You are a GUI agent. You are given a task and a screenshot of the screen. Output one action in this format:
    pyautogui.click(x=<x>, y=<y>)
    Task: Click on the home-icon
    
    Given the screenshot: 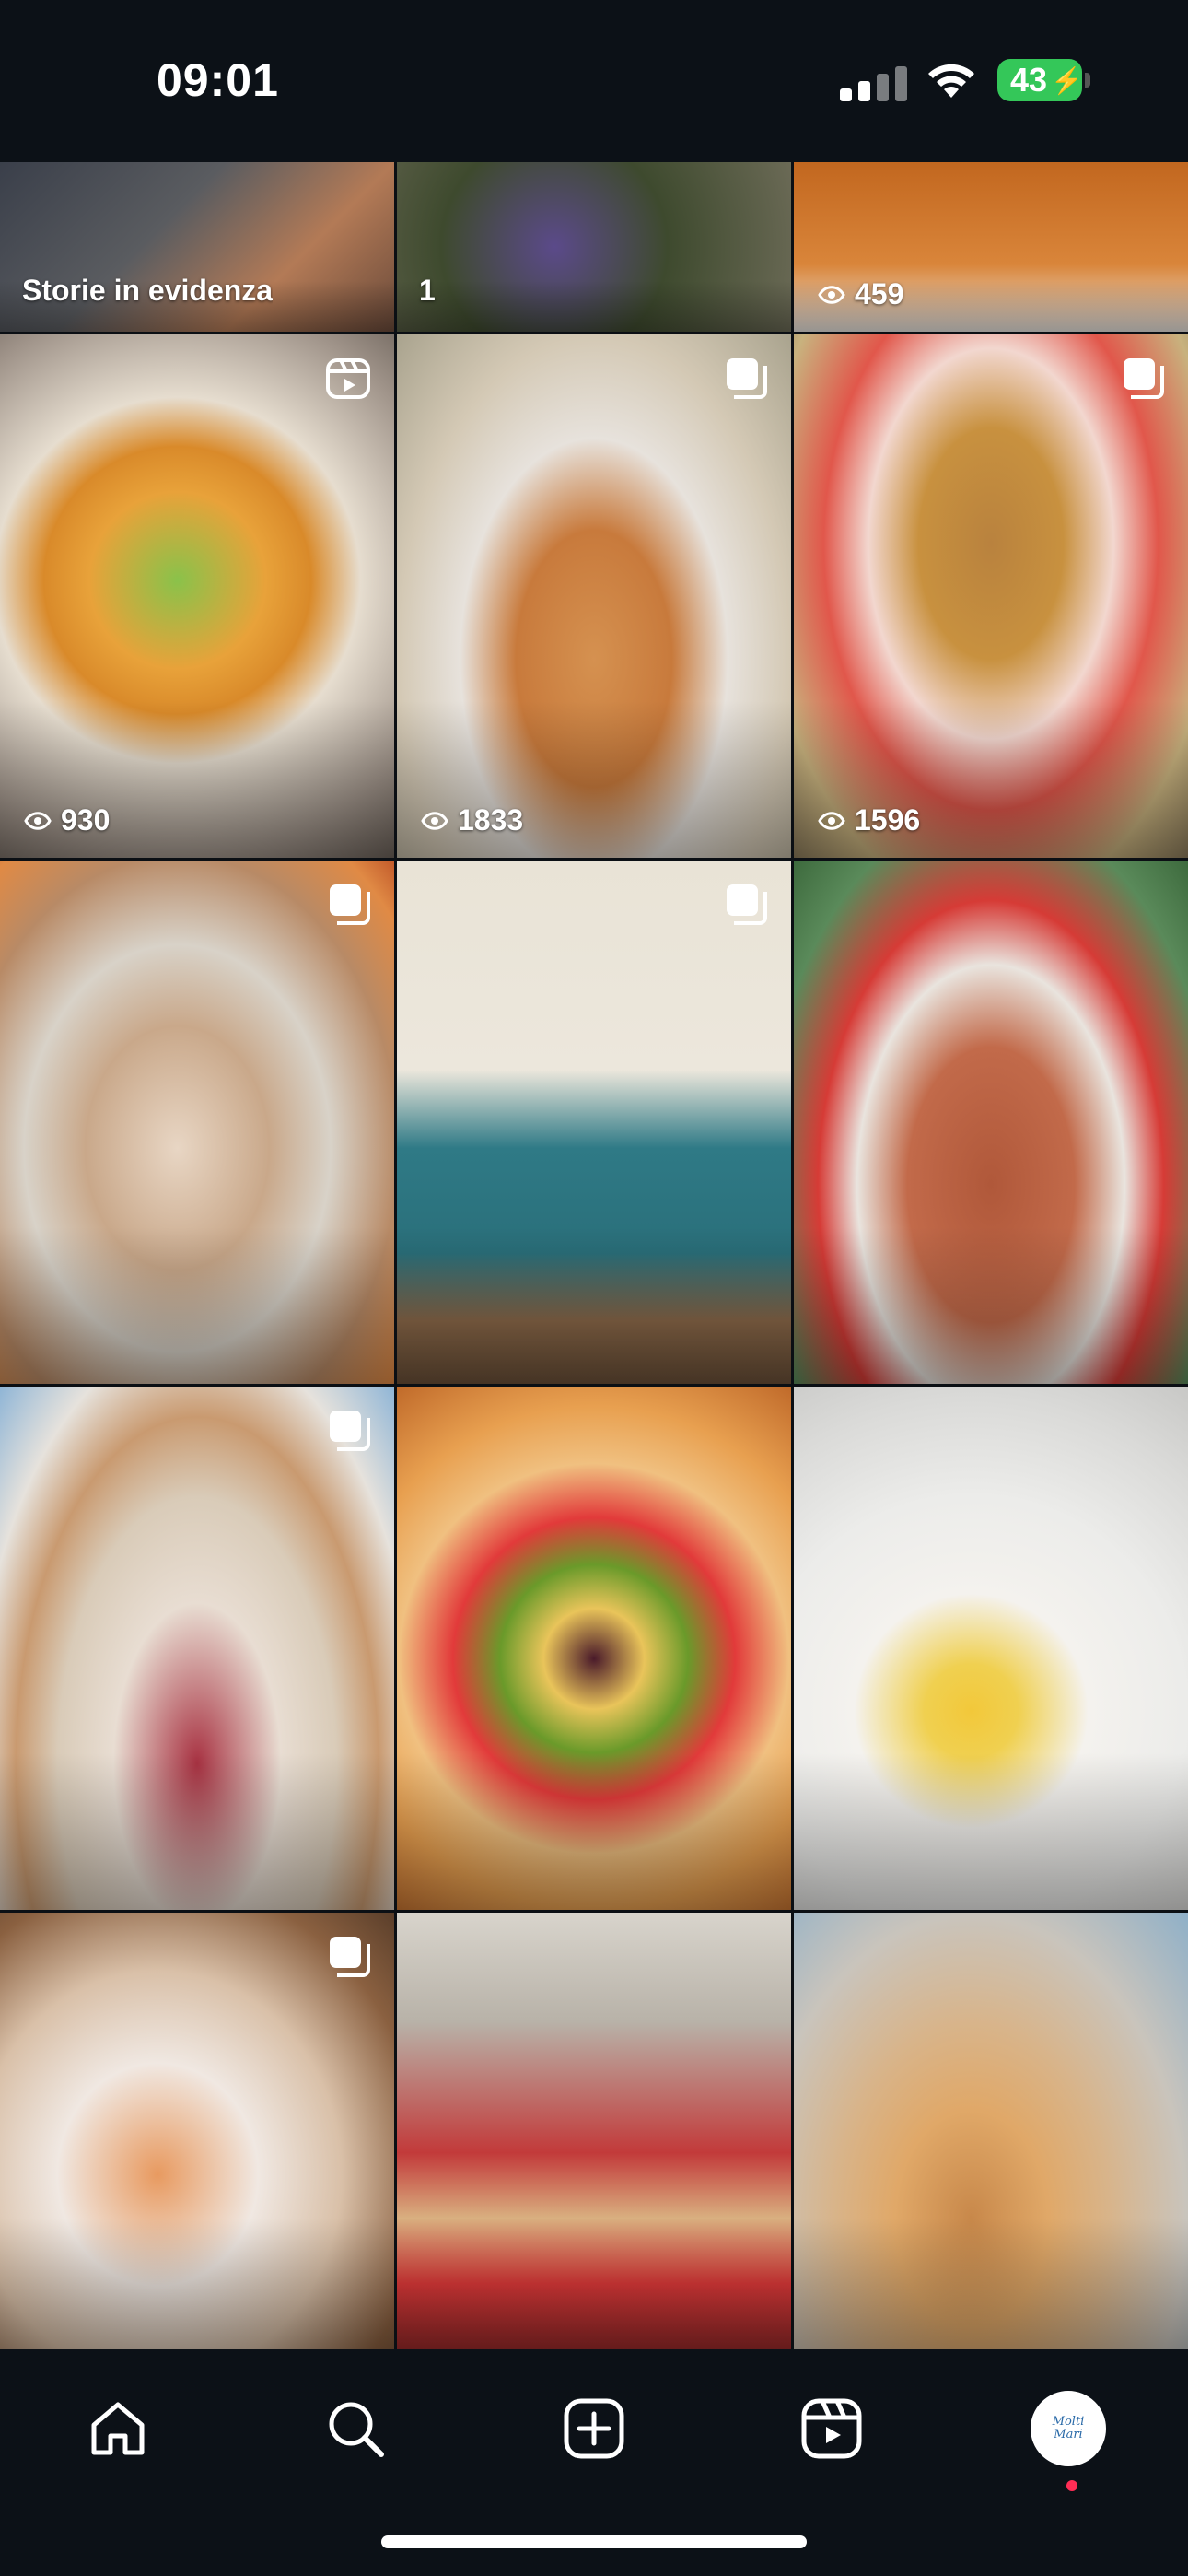 What is the action you would take?
    pyautogui.click(x=118, y=2428)
    